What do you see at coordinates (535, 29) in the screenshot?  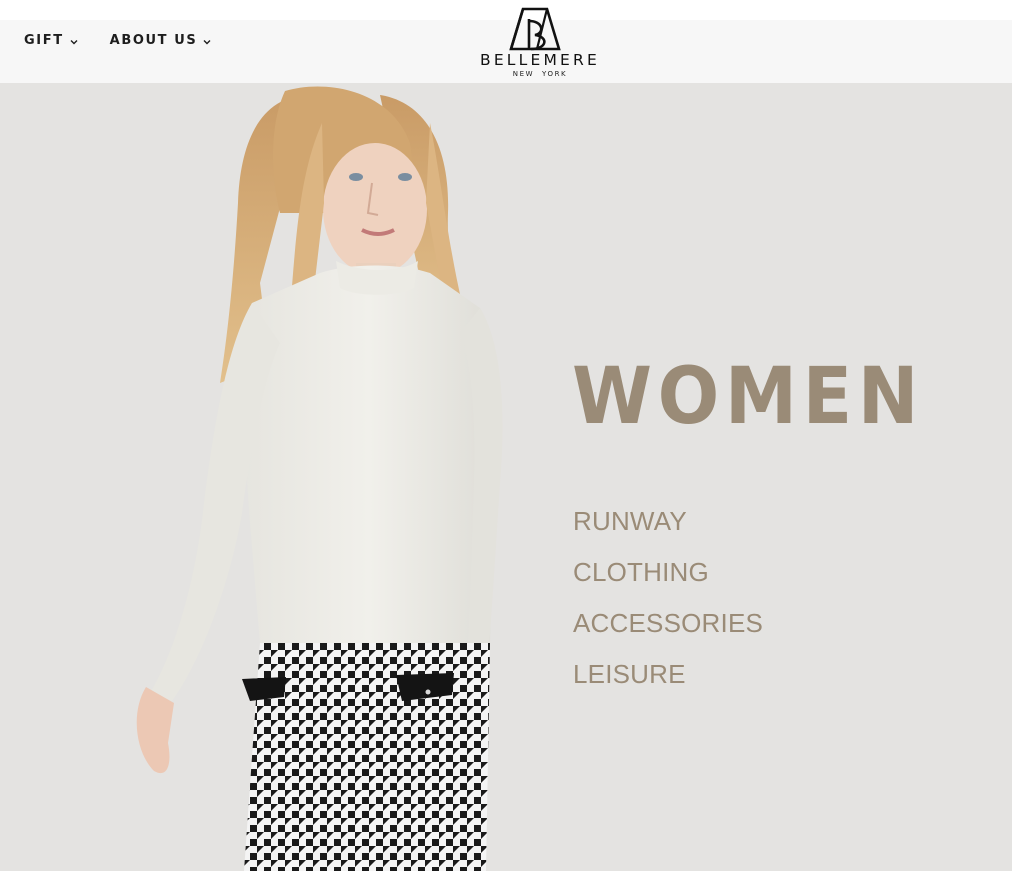 I see `bellemere-monogram-icon` at bounding box center [535, 29].